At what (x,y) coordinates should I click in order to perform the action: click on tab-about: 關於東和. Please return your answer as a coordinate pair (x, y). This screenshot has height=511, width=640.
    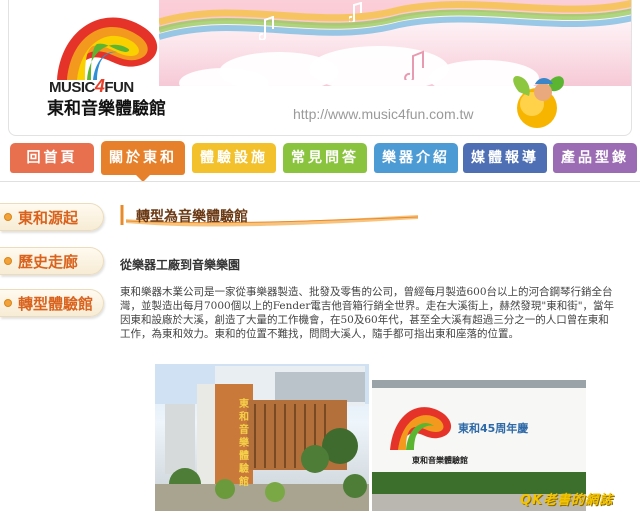
    Looking at the image, I should click on (143, 161).